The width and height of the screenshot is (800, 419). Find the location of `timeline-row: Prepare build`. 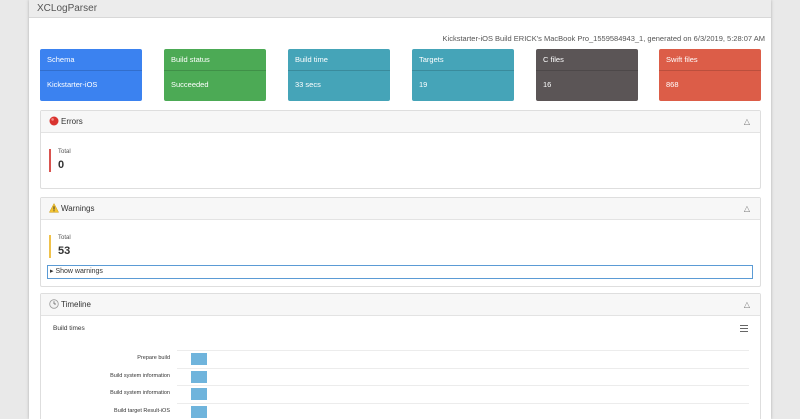

timeline-row: Prepare build is located at coordinates (400, 359).